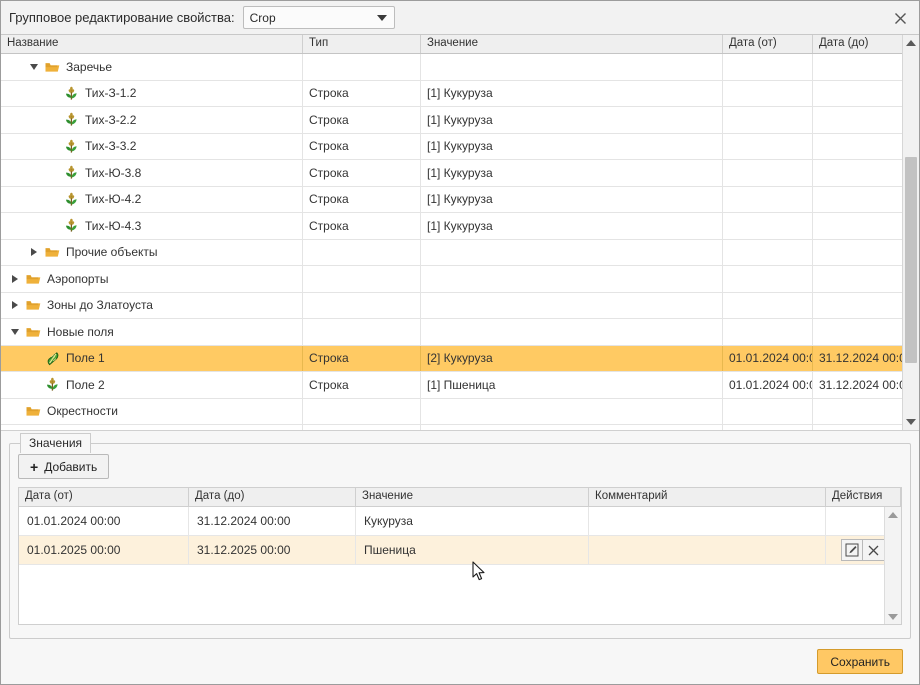  What do you see at coordinates (911, 422) in the screenshot?
I see `tree-scroll-down-button` at bounding box center [911, 422].